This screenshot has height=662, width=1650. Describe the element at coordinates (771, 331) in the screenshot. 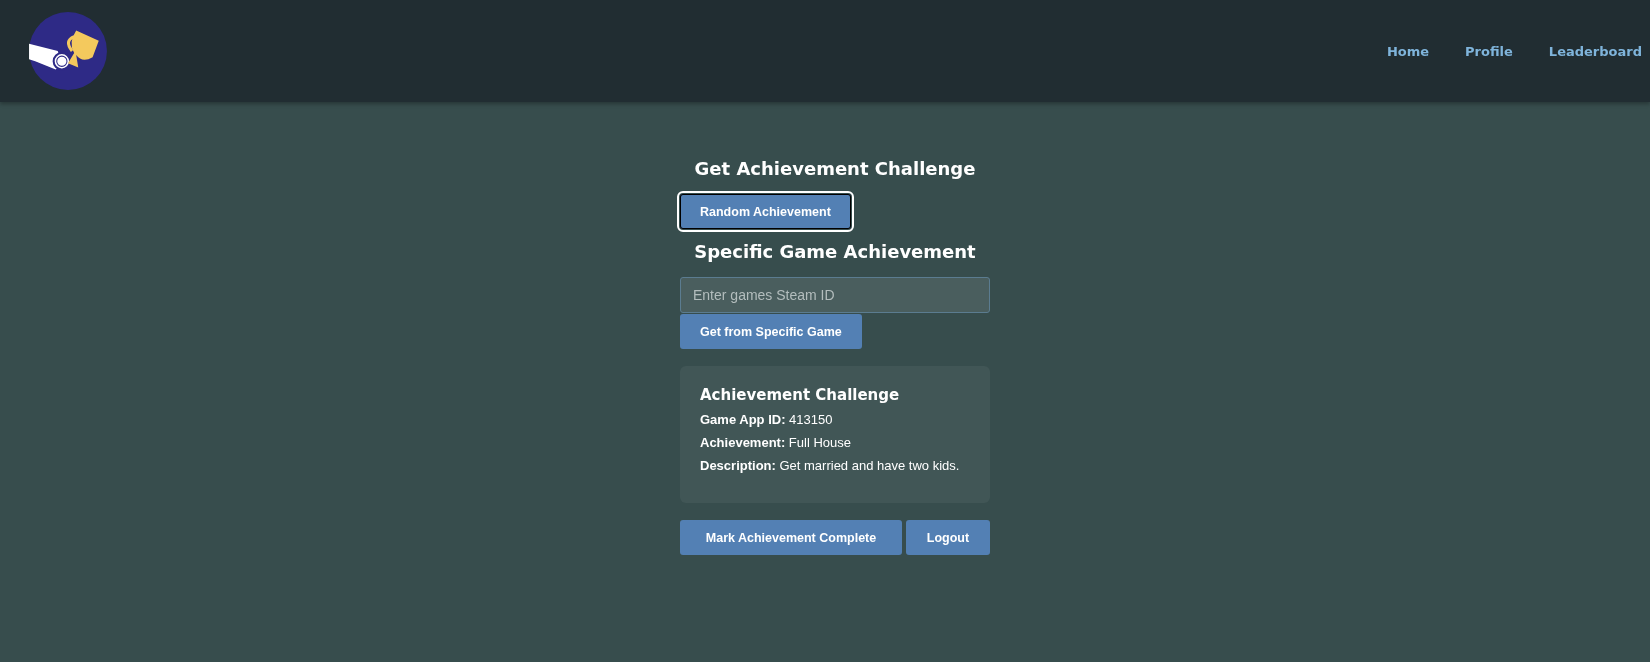

I see `get-game-button: Get from Specific Game` at that location.